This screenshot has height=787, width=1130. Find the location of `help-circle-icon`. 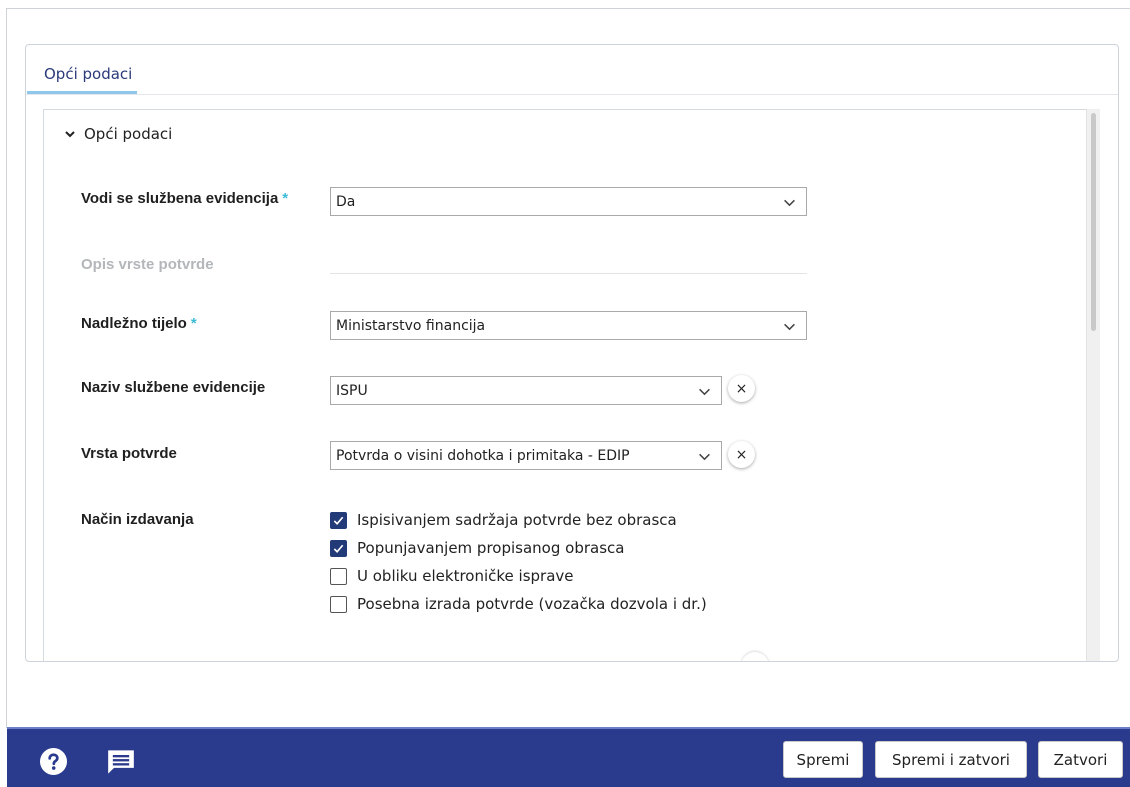

help-circle-icon is located at coordinates (53, 761).